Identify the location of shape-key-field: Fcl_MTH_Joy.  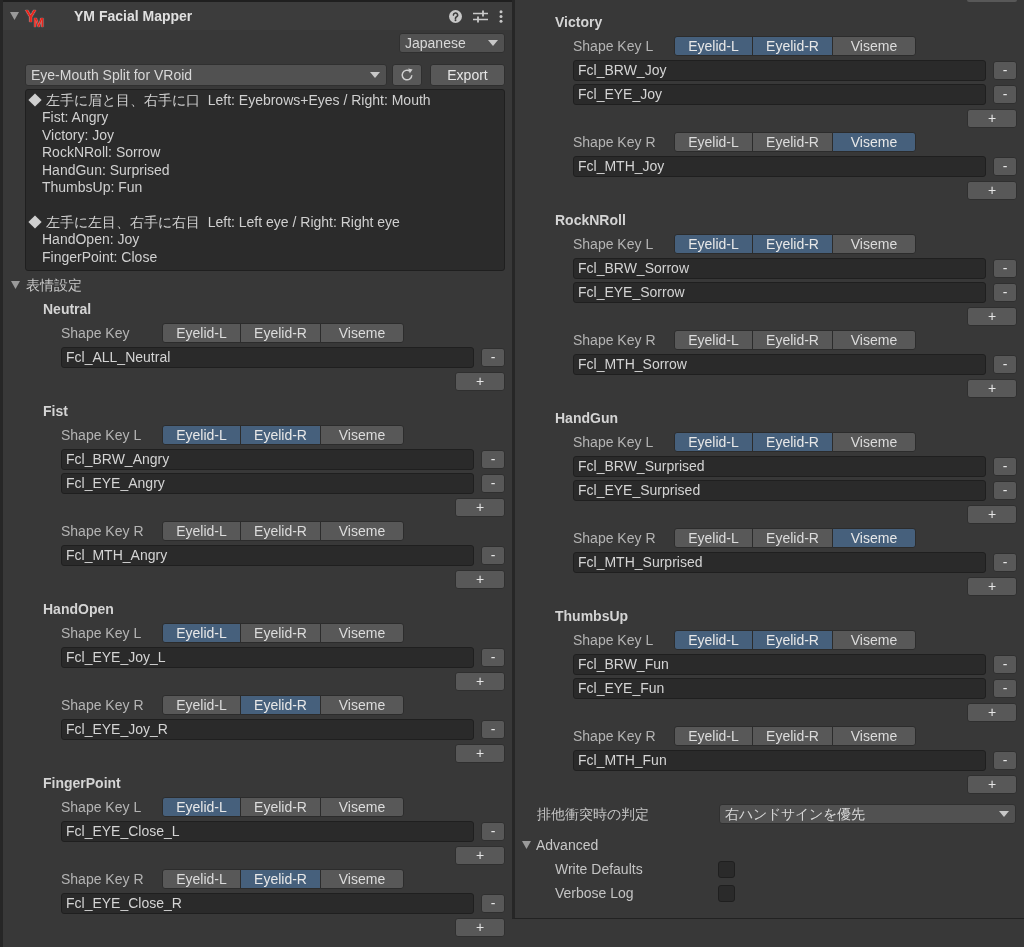
(779, 166).